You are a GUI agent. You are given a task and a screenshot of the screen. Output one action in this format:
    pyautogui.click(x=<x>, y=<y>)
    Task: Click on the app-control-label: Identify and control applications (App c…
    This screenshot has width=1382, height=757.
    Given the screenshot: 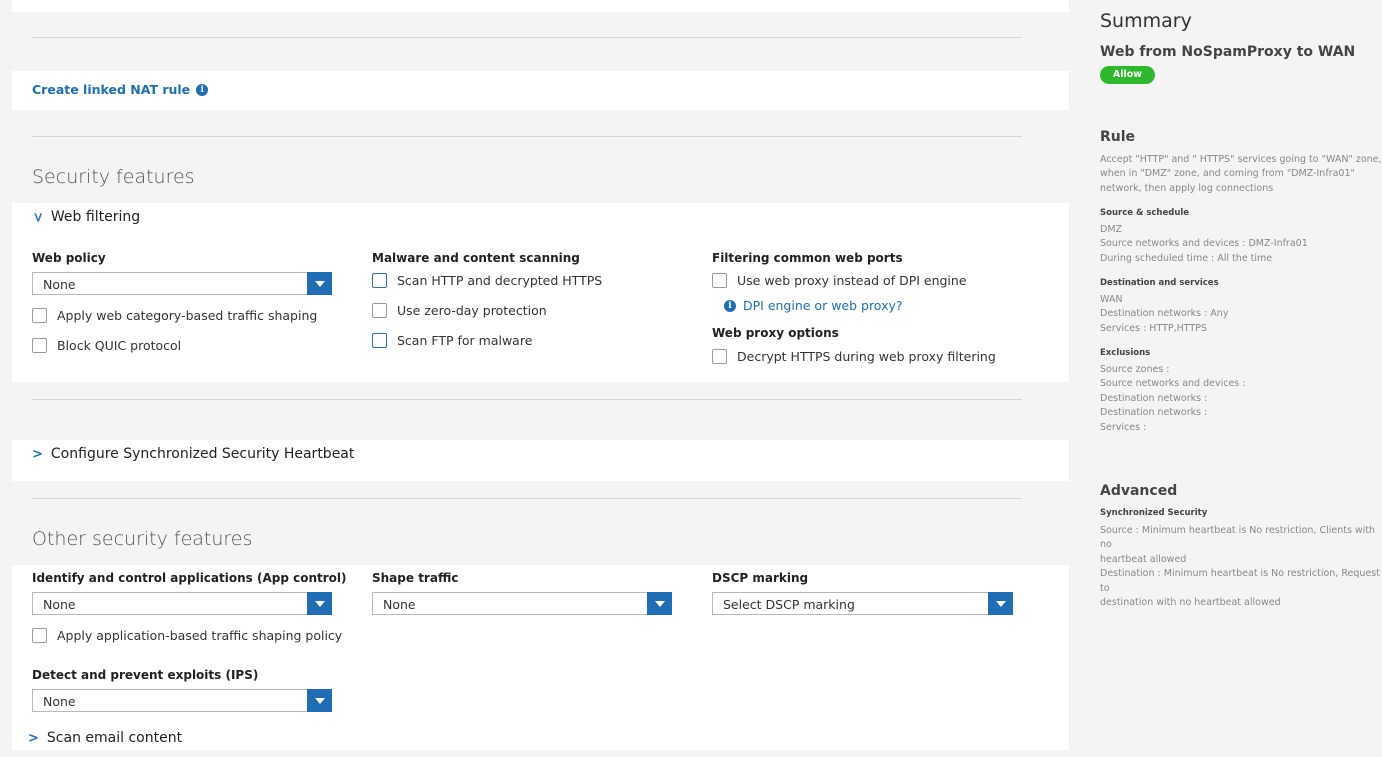 What is the action you would take?
    pyautogui.click(x=189, y=578)
    